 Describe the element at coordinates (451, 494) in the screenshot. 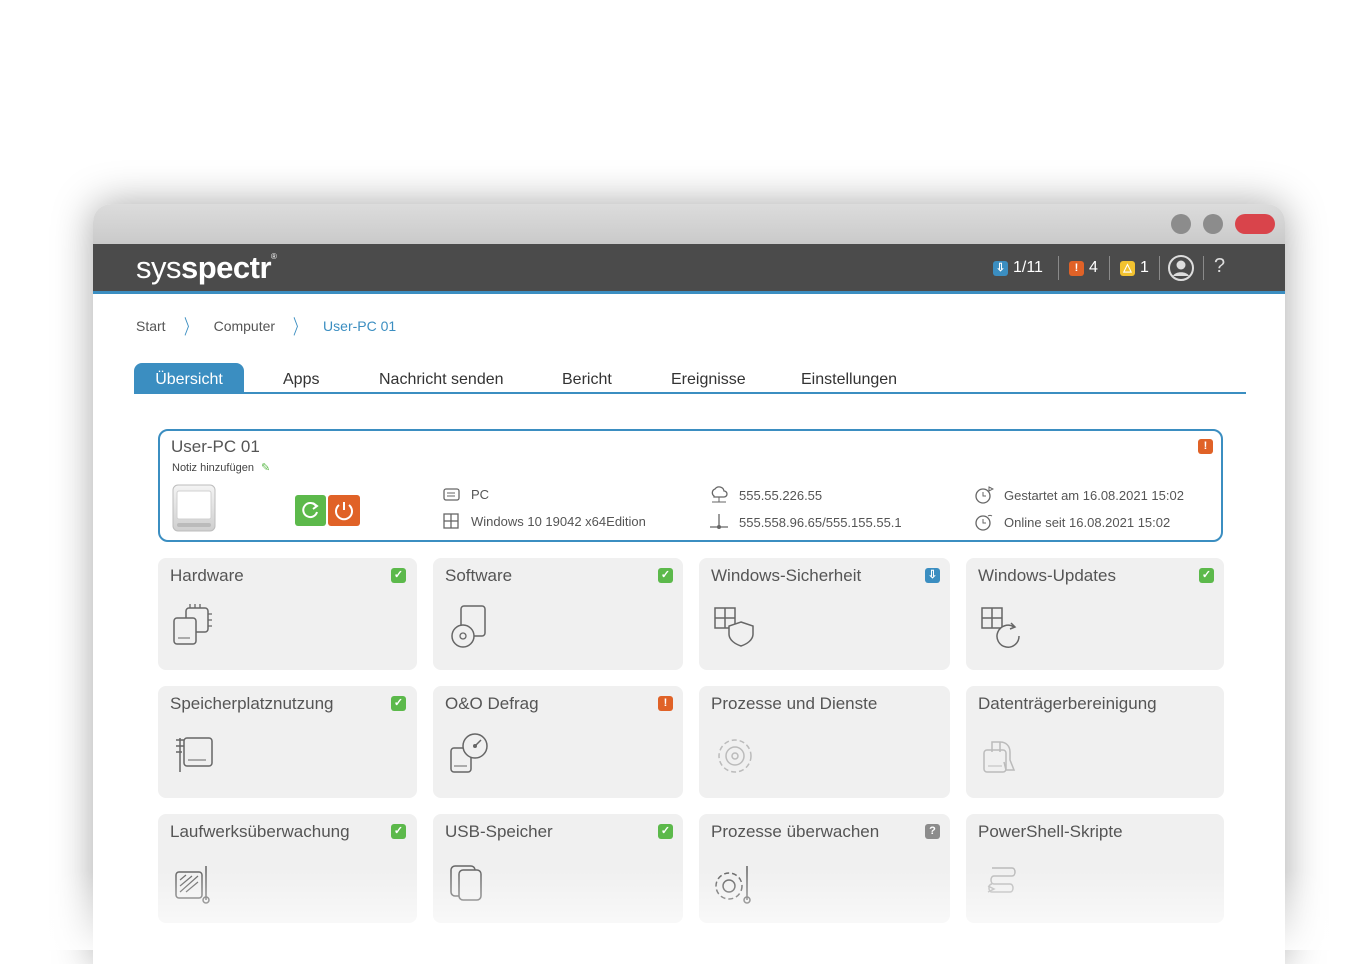

I see `device-type-icon` at that location.